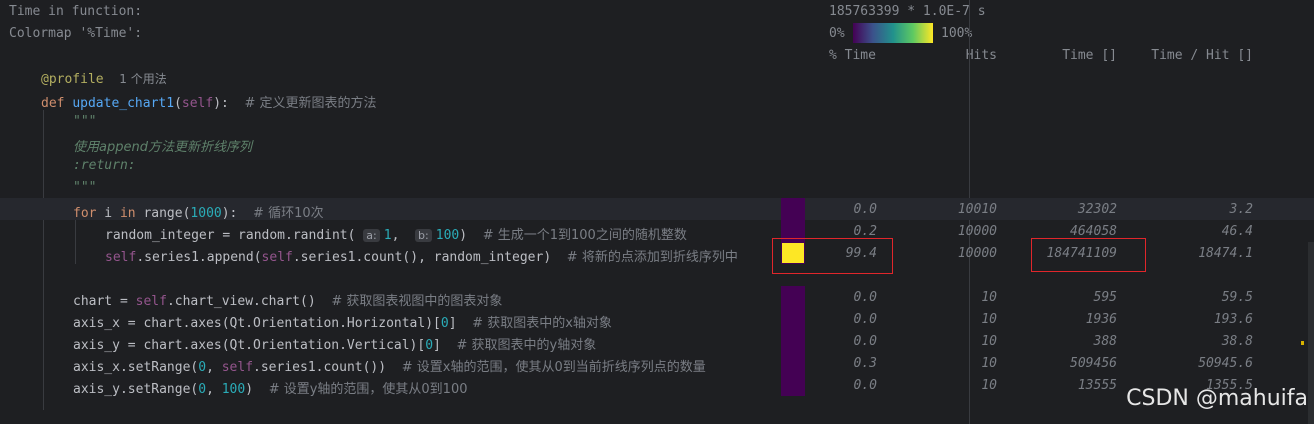  I want to click on docstring-description: 使用append方法更新折线序列, so click(162, 147).